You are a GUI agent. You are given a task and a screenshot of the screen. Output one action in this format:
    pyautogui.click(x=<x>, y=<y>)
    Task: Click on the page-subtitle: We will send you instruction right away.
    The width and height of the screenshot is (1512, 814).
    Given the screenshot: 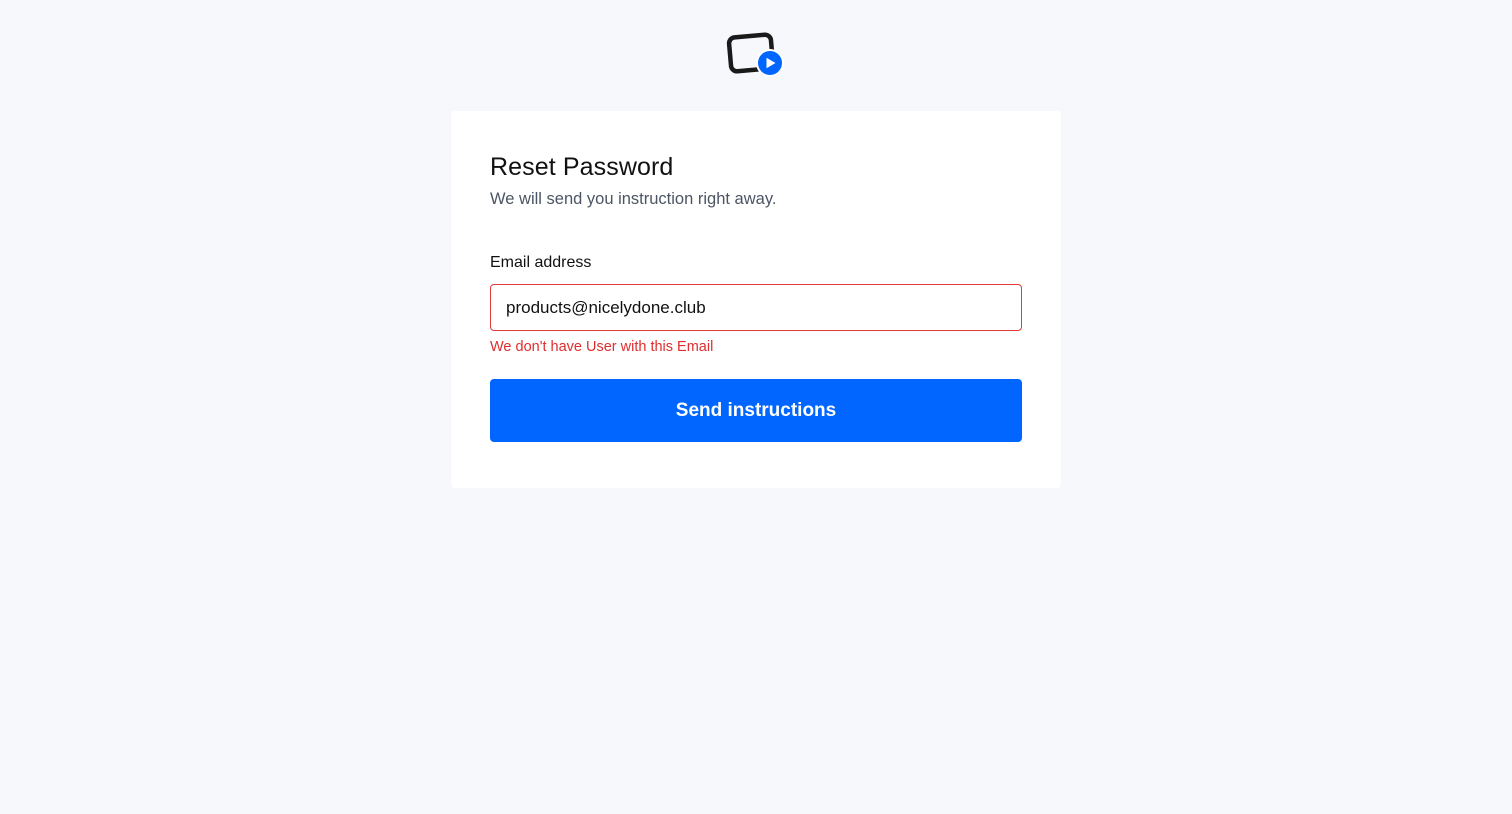 What is the action you would take?
    pyautogui.click(x=633, y=199)
    